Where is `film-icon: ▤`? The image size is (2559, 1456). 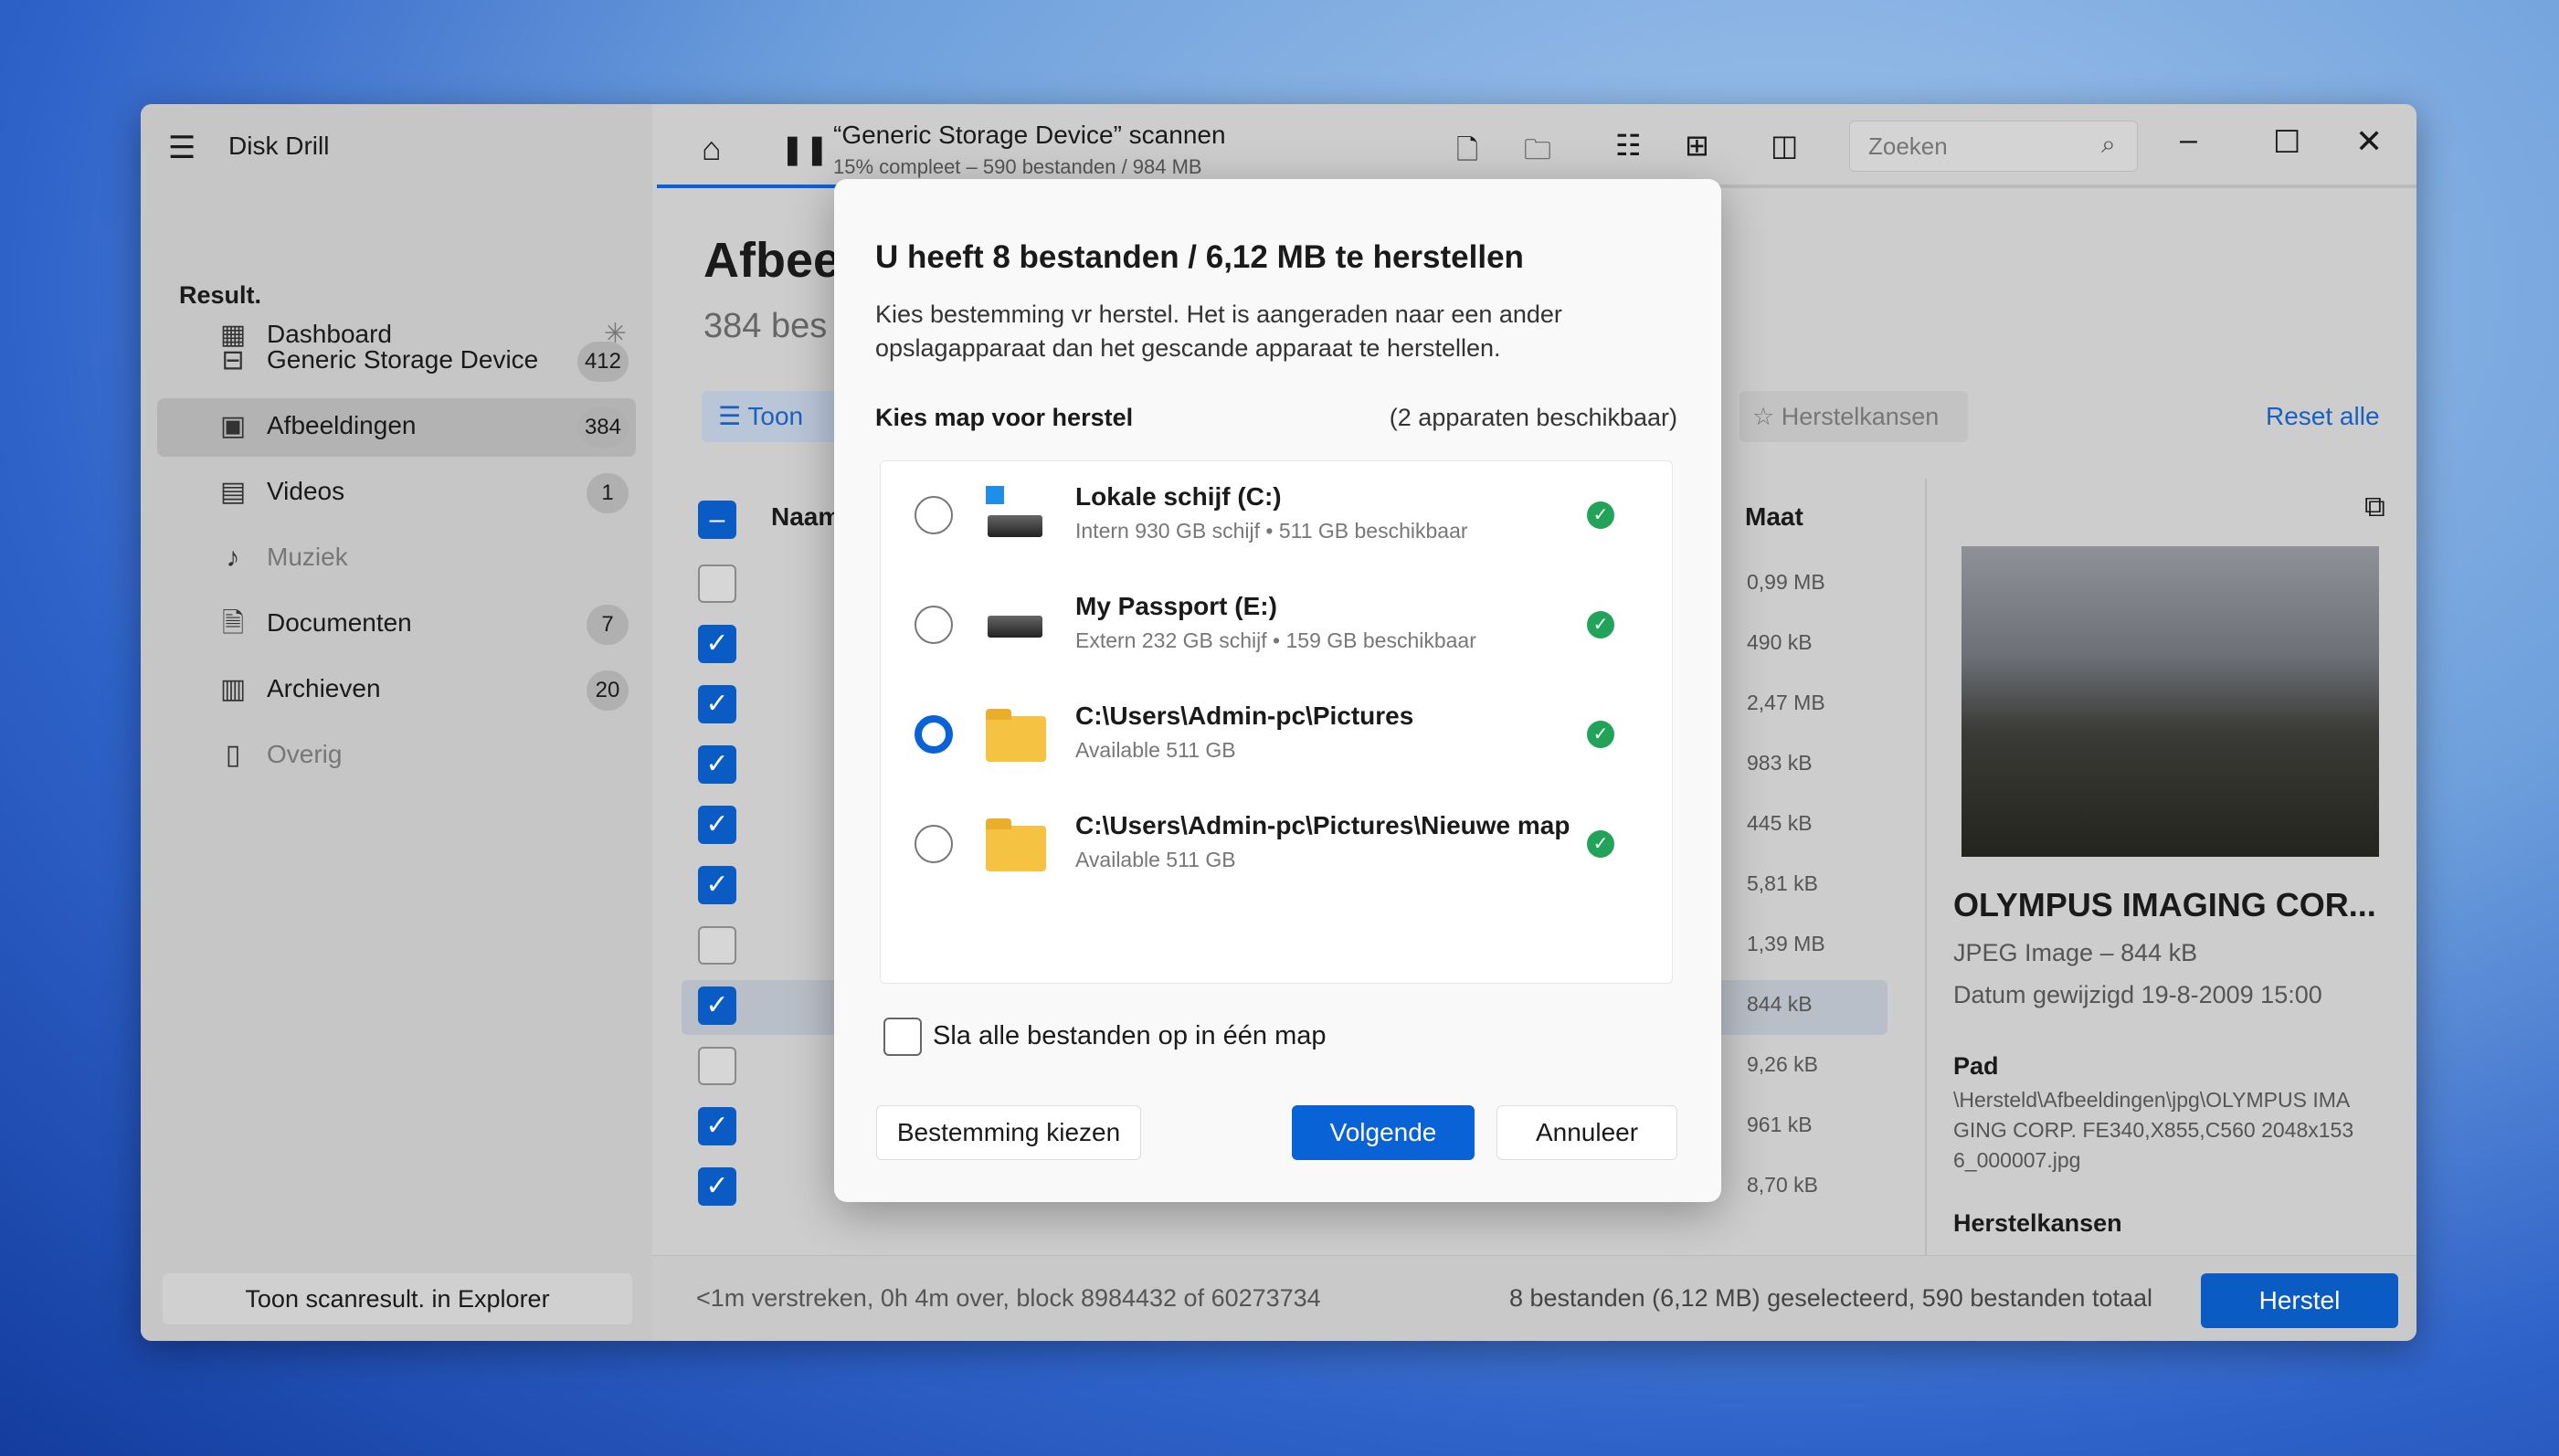
film-icon: ▤ is located at coordinates (233, 492).